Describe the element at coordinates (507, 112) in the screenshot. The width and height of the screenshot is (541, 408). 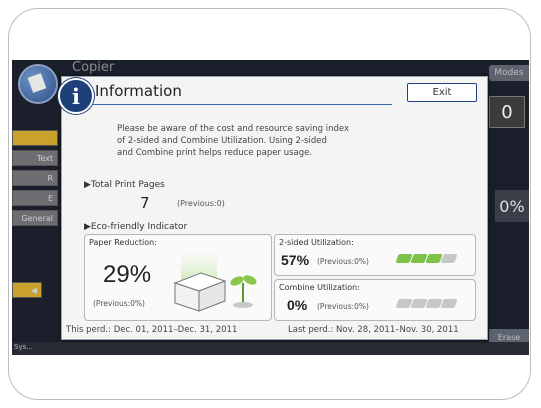
I see `copy-counter: 0` at that location.